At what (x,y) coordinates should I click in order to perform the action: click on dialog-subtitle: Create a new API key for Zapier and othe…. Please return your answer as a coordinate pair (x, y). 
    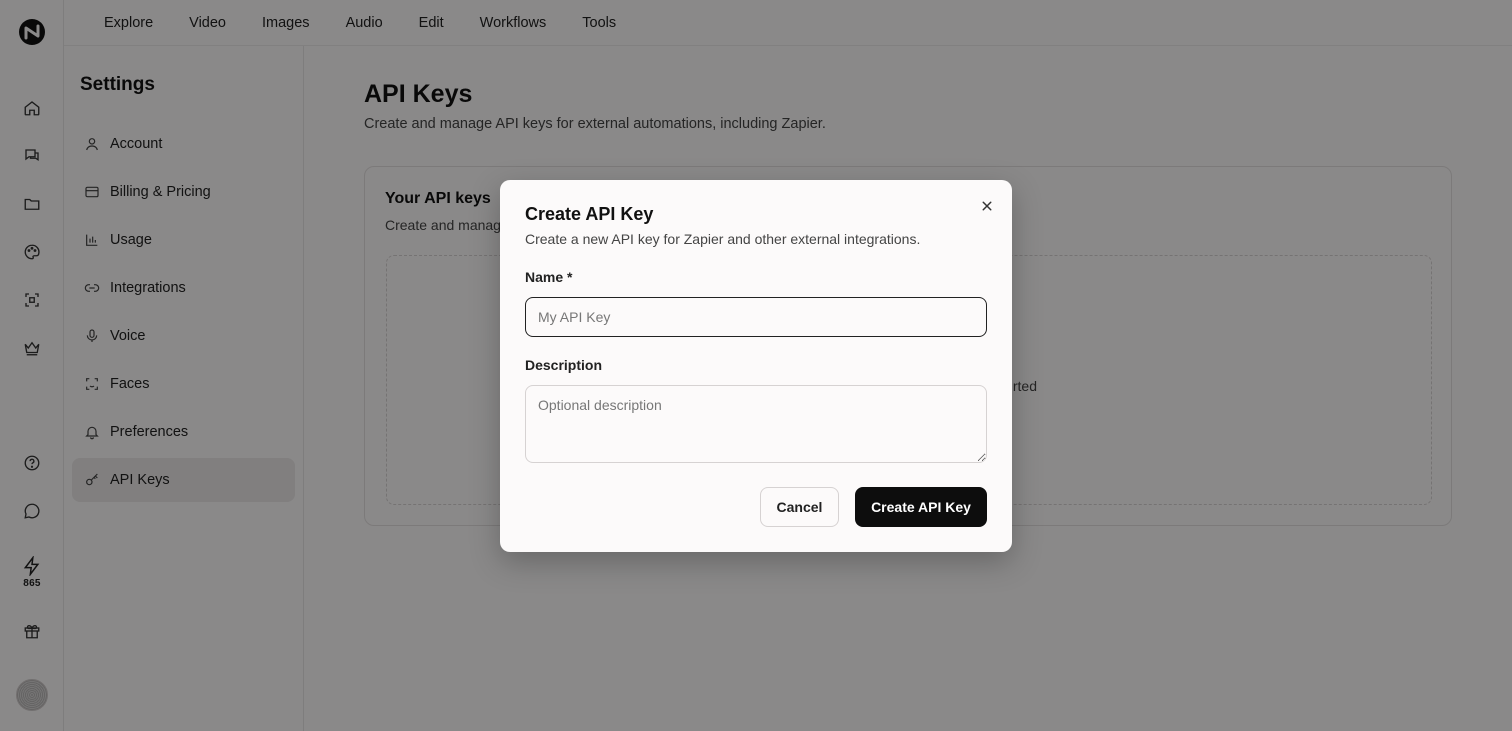
    Looking at the image, I should click on (723, 239).